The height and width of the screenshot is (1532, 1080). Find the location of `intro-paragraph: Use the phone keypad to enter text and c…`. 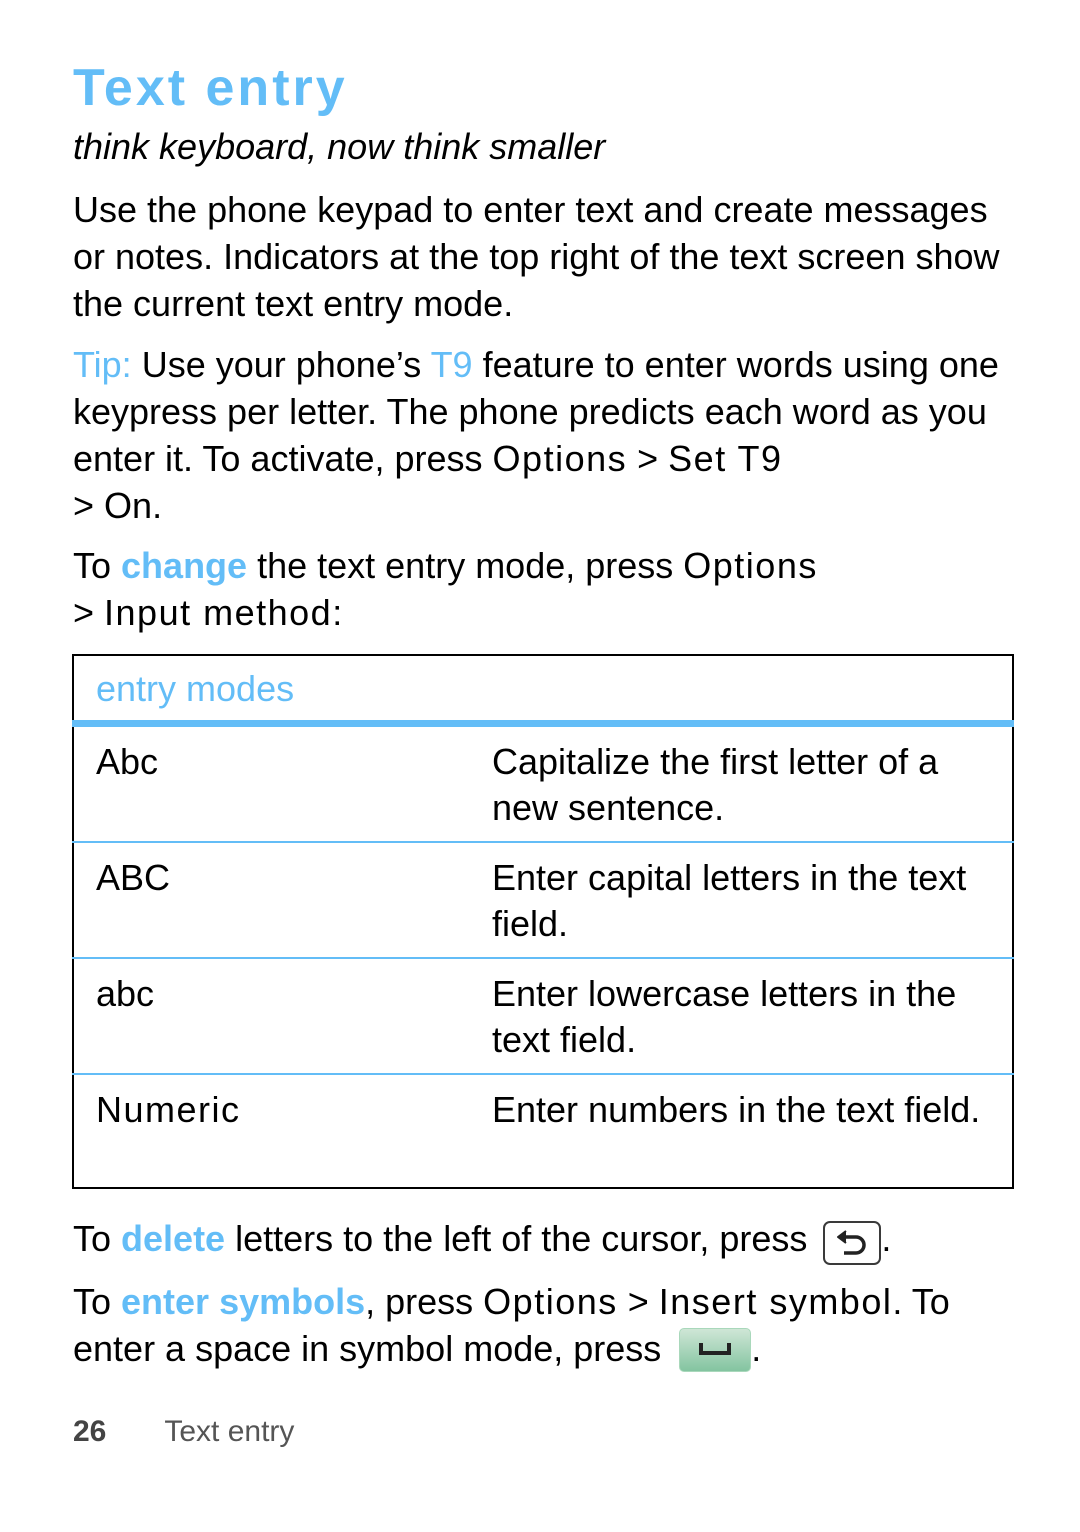

intro-paragraph: Use the phone keypad to enter text and c… is located at coordinates (536, 256).